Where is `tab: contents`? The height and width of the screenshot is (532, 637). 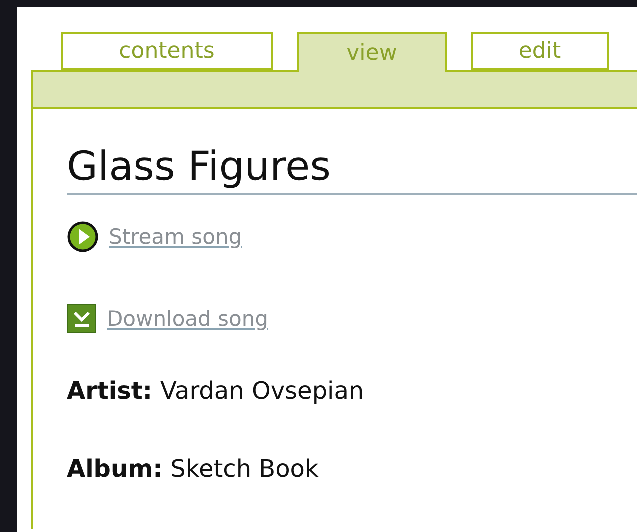 tab: contents is located at coordinates (167, 51).